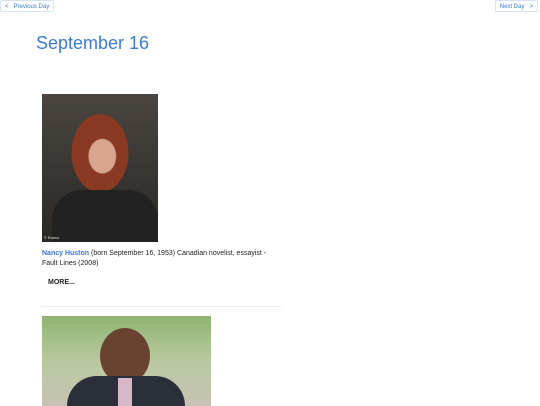 This screenshot has width=540, height=406. Describe the element at coordinates (512, 7) in the screenshot. I see `next-day-label: Next Day` at that location.